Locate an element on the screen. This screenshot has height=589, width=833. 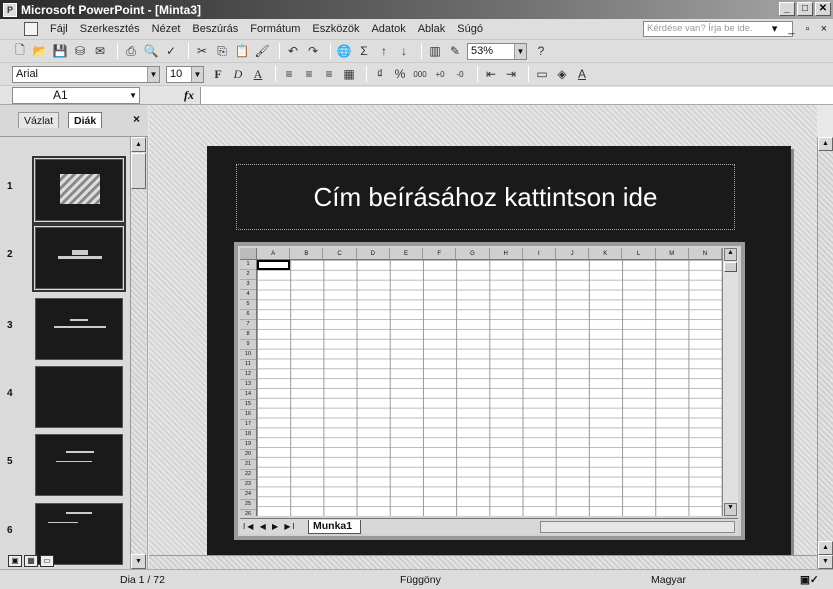
decrease-indent-icon: ⇤ is located at coordinates (491, 74).